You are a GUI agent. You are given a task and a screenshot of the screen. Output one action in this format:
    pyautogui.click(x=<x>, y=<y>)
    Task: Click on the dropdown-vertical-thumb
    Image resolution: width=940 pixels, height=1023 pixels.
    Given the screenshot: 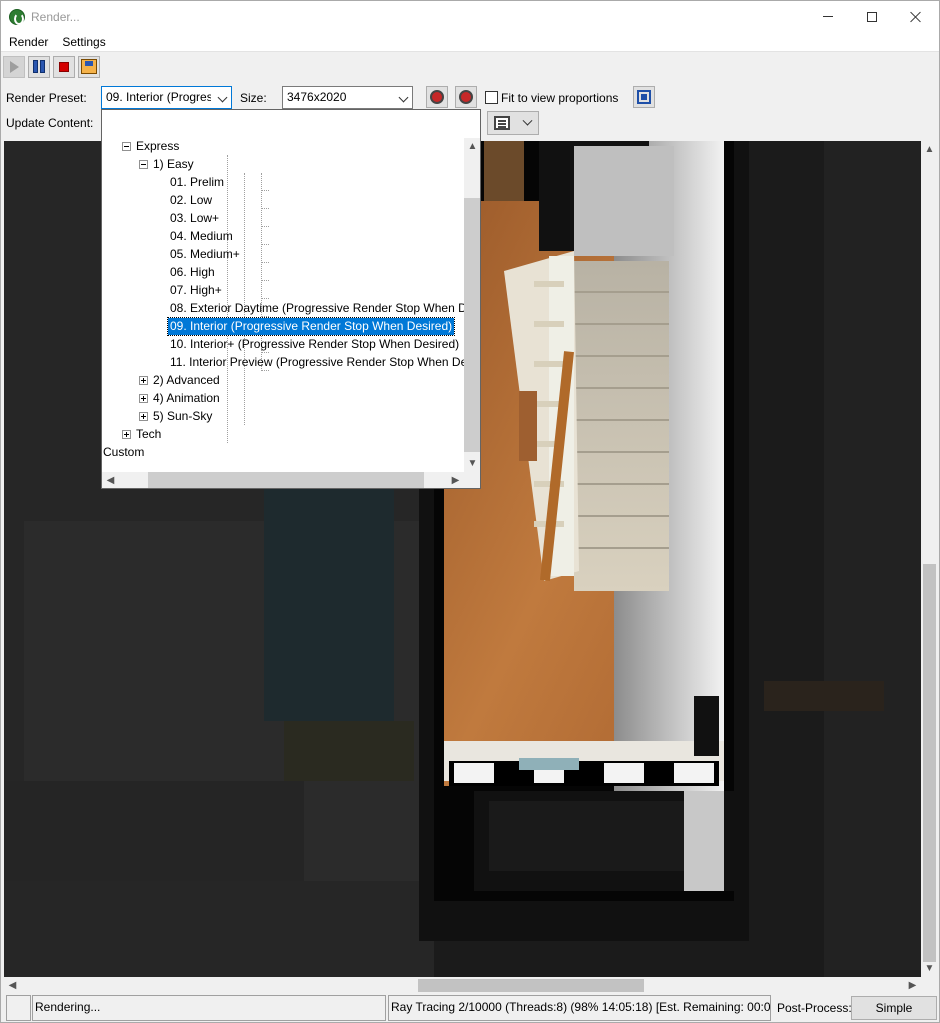 What is the action you would take?
    pyautogui.click(x=472, y=325)
    